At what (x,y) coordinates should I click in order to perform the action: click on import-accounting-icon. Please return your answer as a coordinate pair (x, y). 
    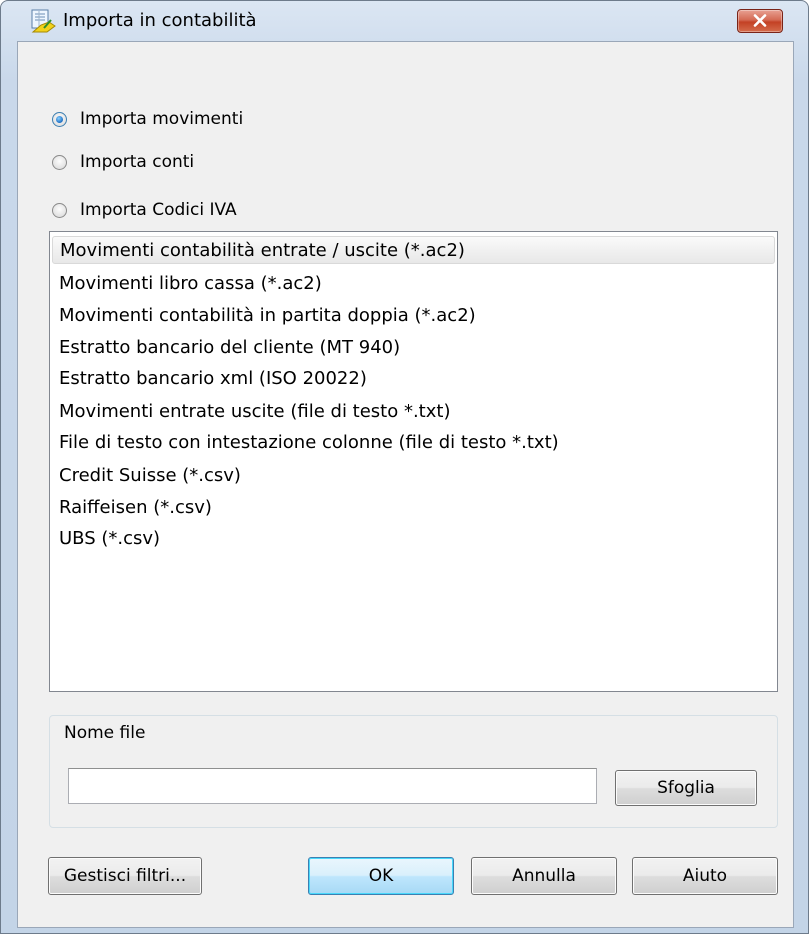
    Looking at the image, I should click on (43, 21).